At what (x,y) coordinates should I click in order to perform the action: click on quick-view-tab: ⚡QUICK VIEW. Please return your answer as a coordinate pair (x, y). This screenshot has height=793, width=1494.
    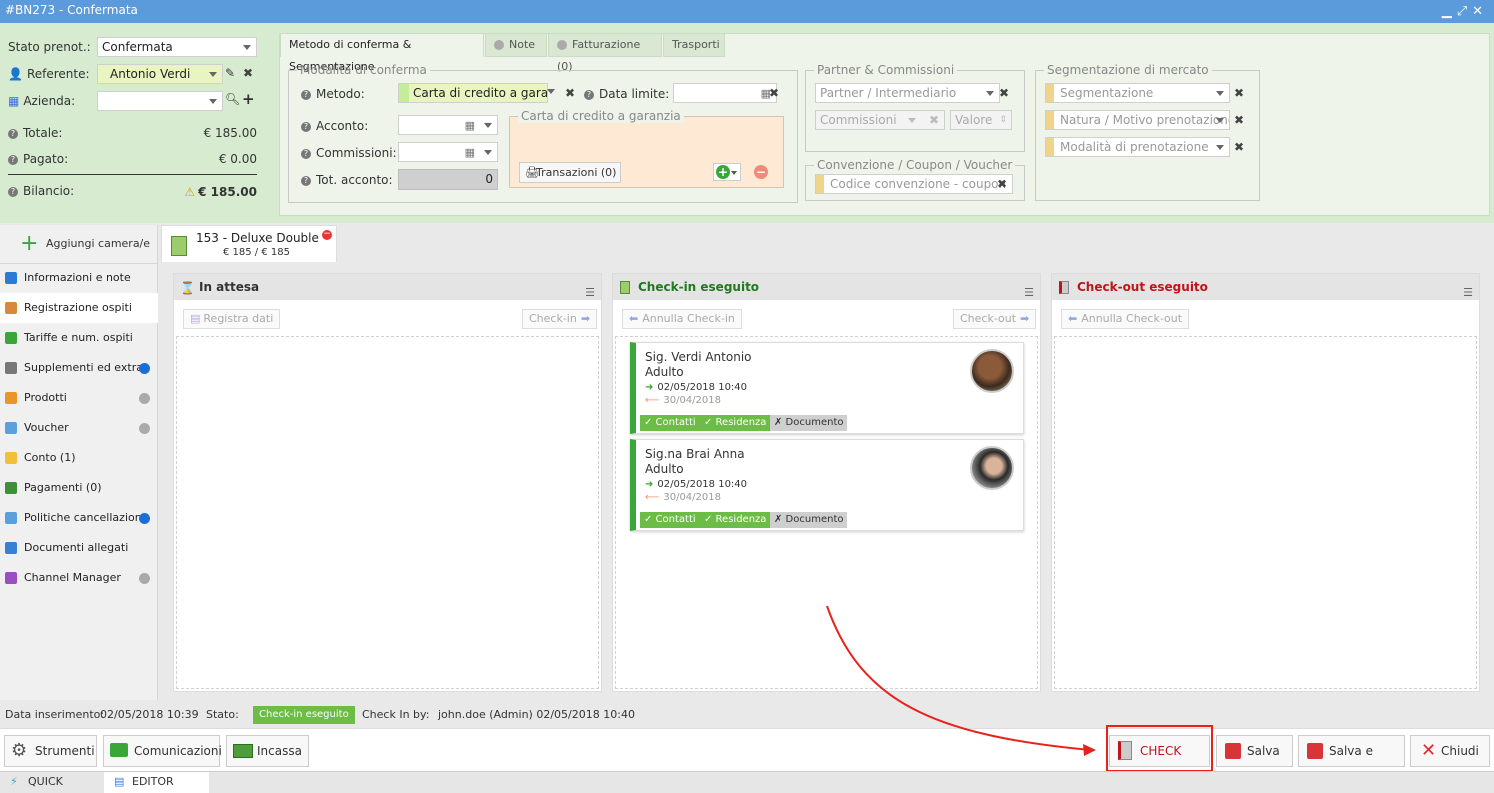
    Looking at the image, I should click on (50, 782).